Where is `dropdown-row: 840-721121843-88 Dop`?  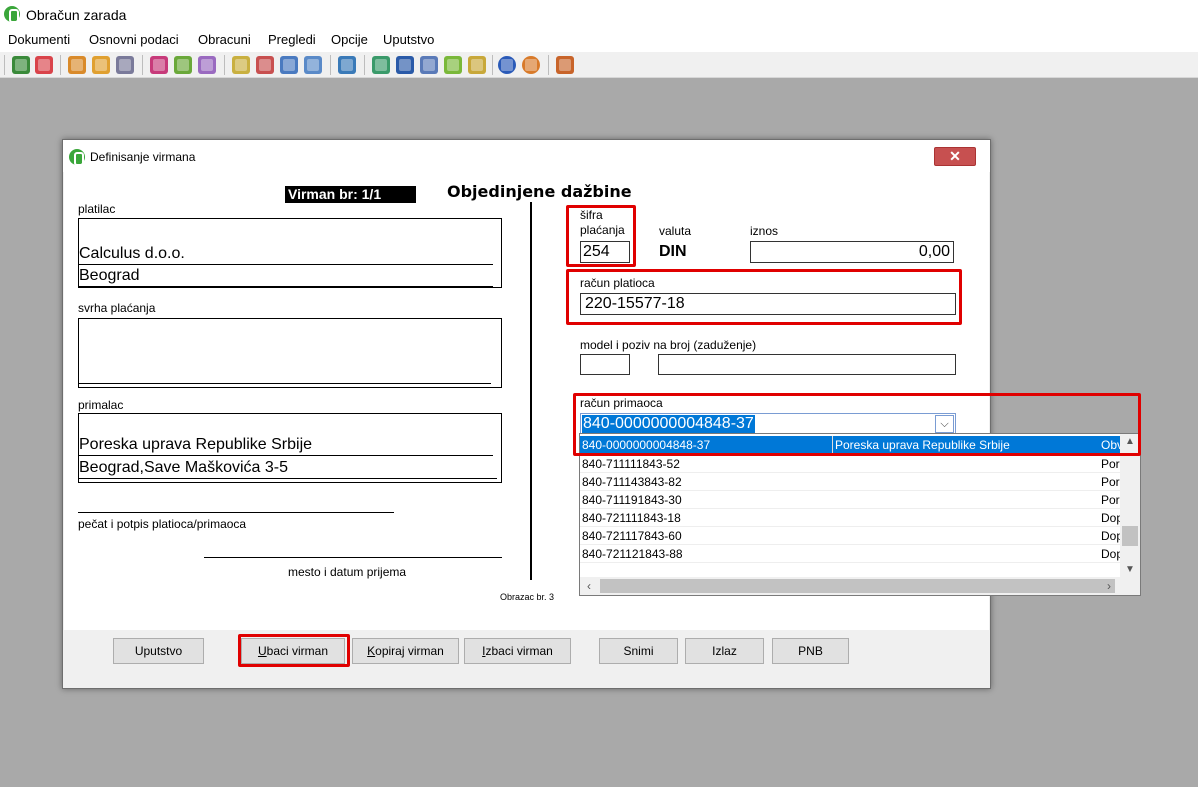
dropdown-row: 840-721121843-88 Dop is located at coordinates (850, 554).